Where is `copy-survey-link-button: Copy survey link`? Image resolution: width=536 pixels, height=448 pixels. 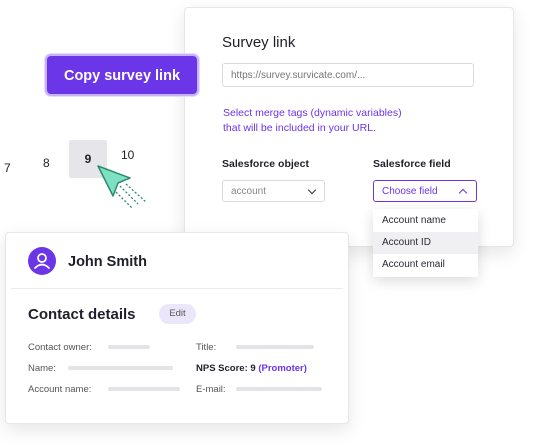
copy-survey-link-button: Copy survey link is located at coordinates (122, 75).